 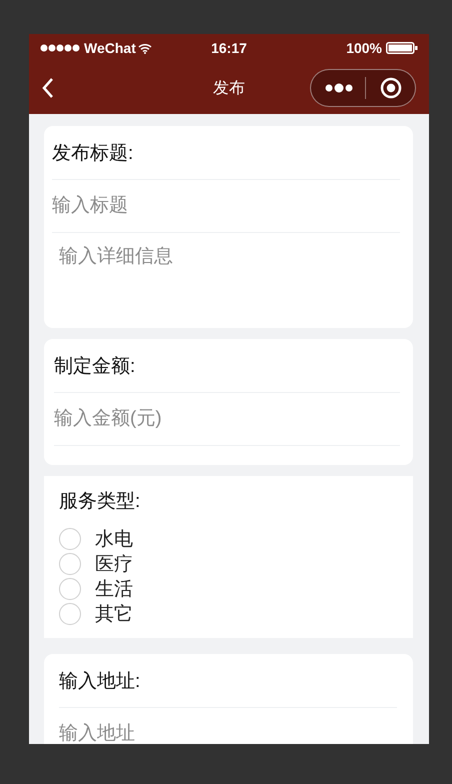 I want to click on section-label: 制定金额:, so click(x=95, y=366).